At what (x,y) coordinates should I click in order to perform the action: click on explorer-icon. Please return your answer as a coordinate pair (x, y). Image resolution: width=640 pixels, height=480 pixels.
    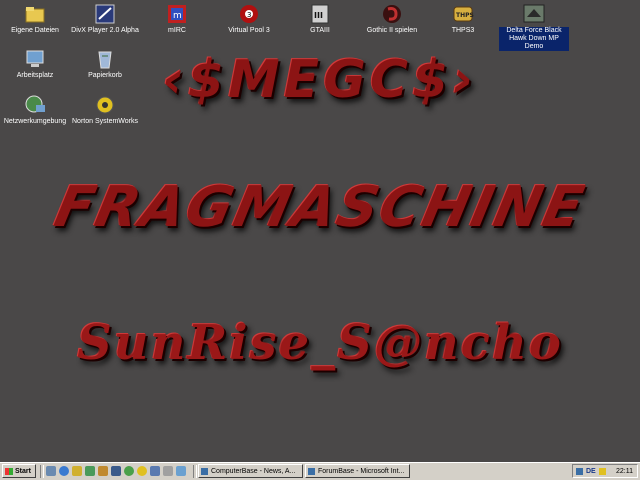
    Looking at the image, I should click on (103, 471).